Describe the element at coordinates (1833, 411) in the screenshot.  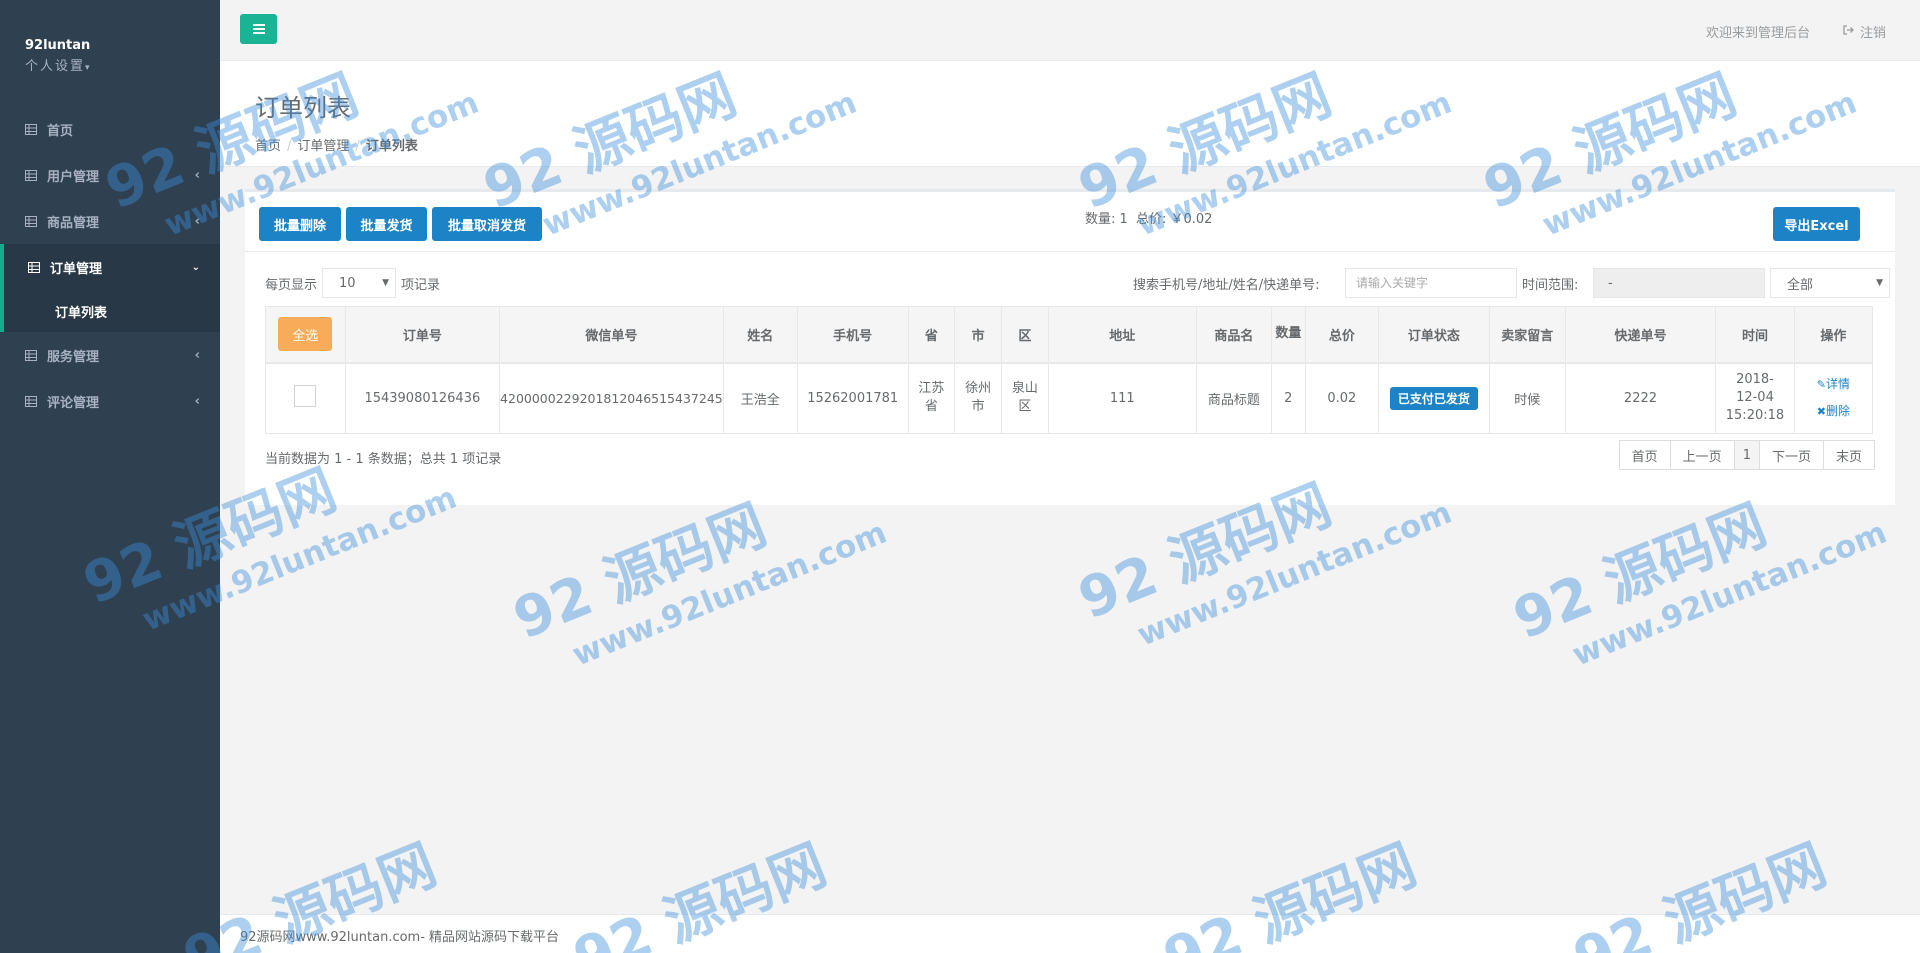
I see `delete-link: ✖删除` at that location.